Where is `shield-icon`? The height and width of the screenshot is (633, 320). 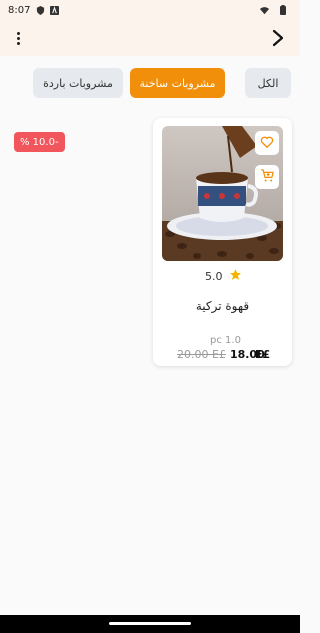 shield-icon is located at coordinates (40, 10).